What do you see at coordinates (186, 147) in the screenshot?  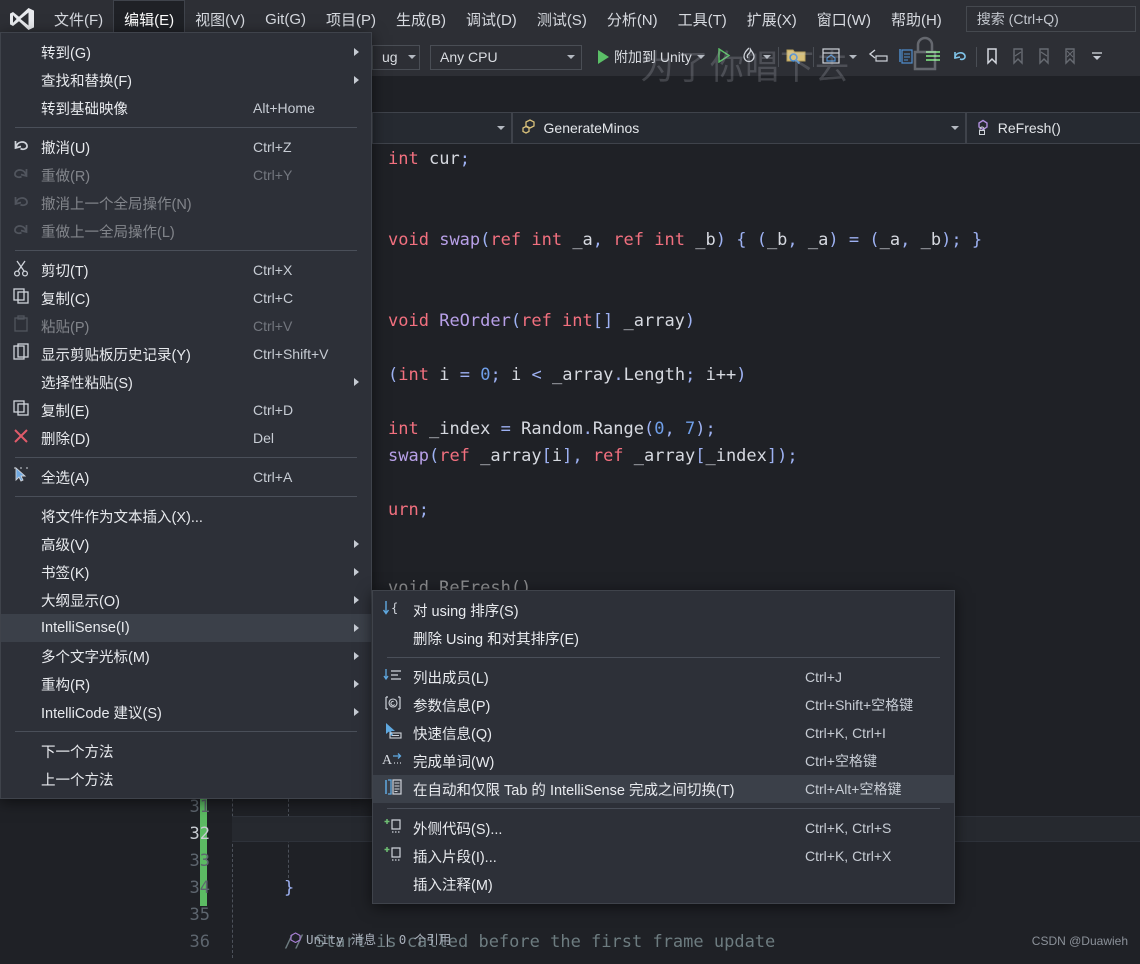 I see `menu-item-撤消U: 撤消(U) Ctrl+Z` at bounding box center [186, 147].